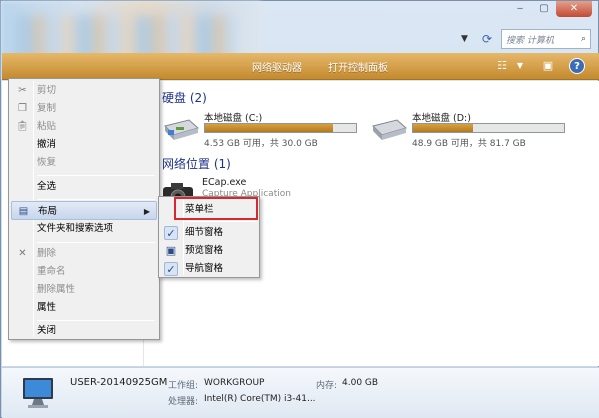 Image resolution: width=599 pixels, height=418 pixels. Describe the element at coordinates (224, 182) in the screenshot. I see `network-item-name: ECap.exe` at that location.